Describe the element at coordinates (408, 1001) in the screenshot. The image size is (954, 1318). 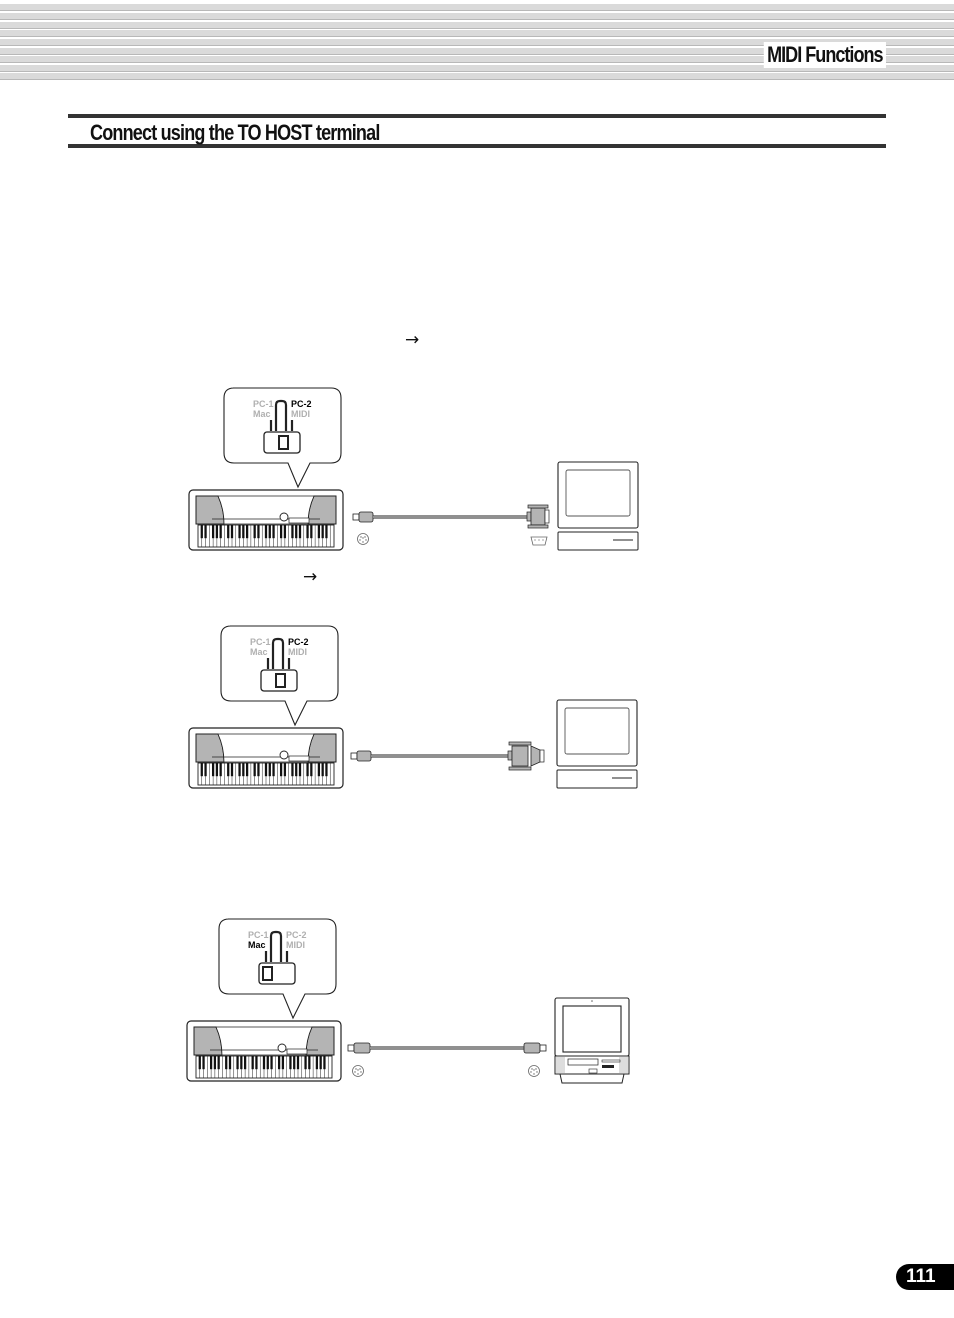
I see `connection-diagram-3: PC-1 Mac PC-2 MIDI` at that location.